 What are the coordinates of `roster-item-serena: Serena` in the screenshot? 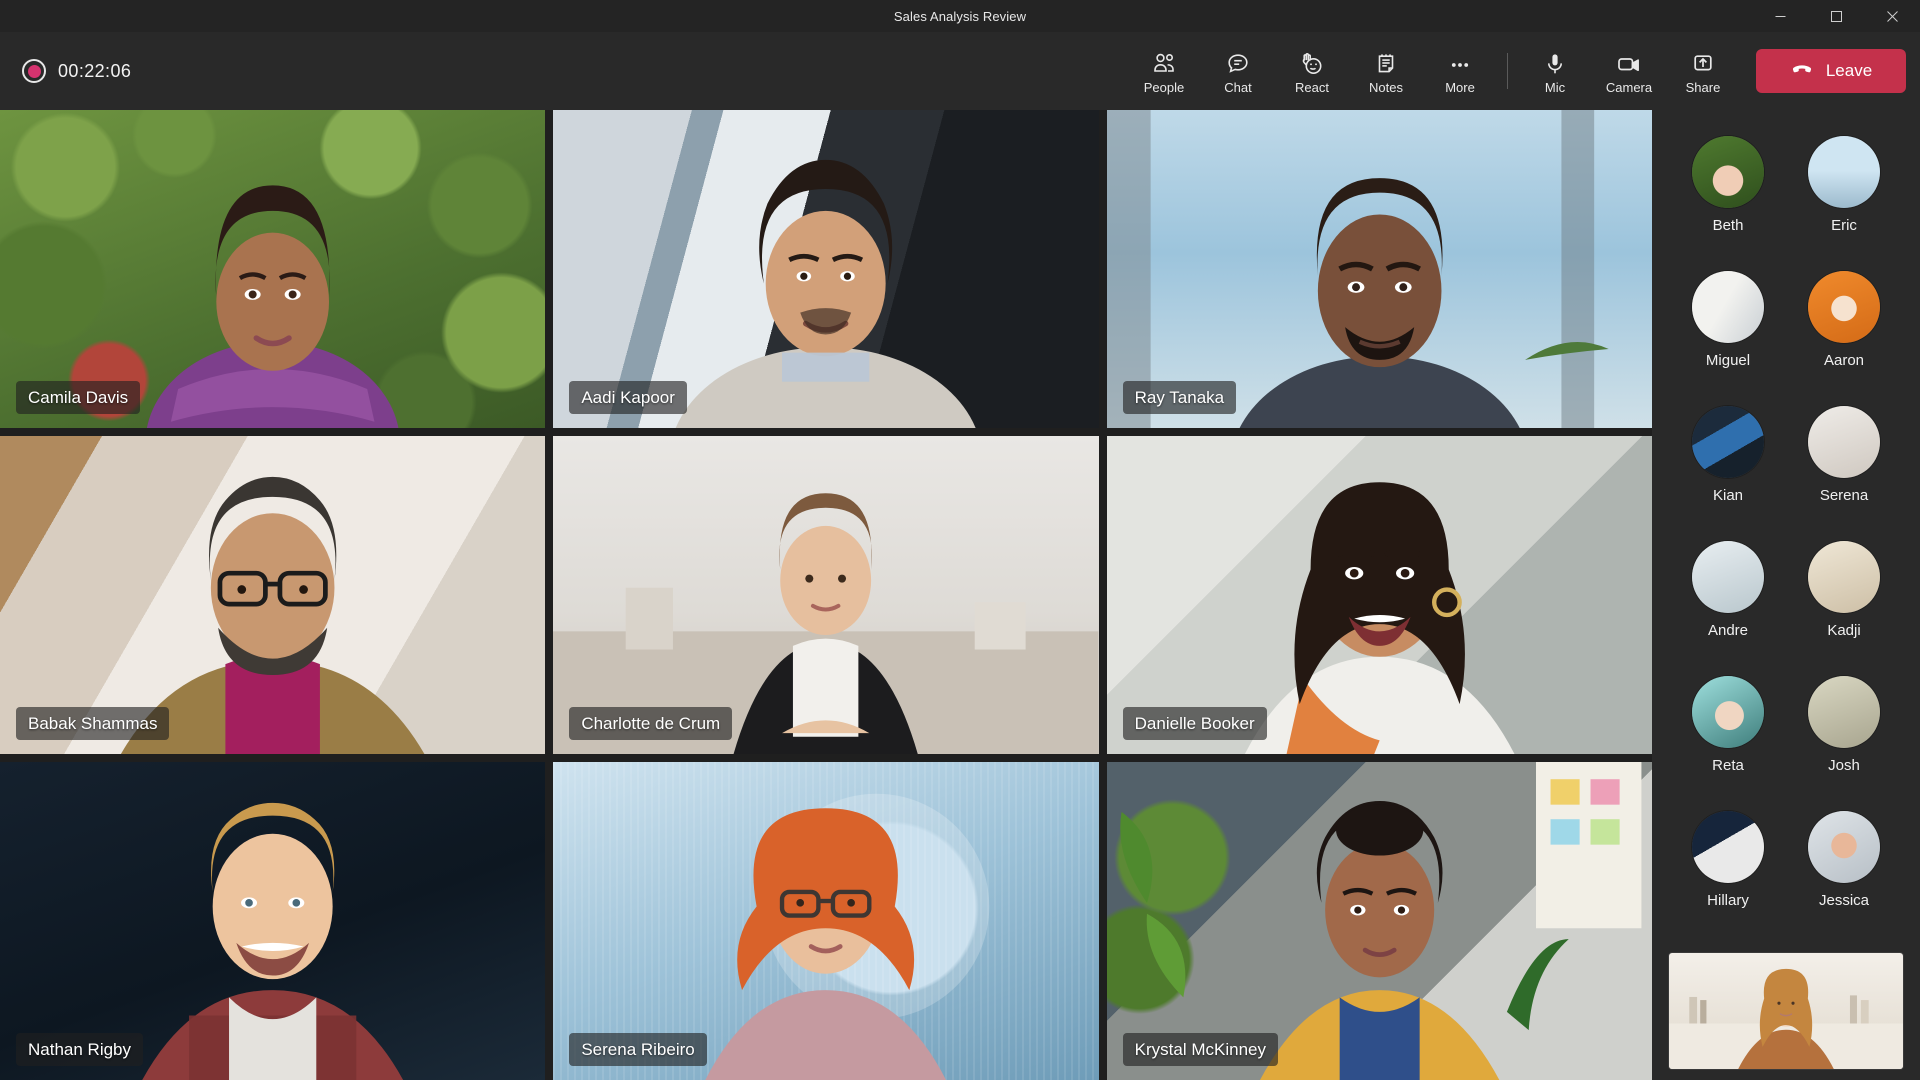 It's located at (1844, 473).